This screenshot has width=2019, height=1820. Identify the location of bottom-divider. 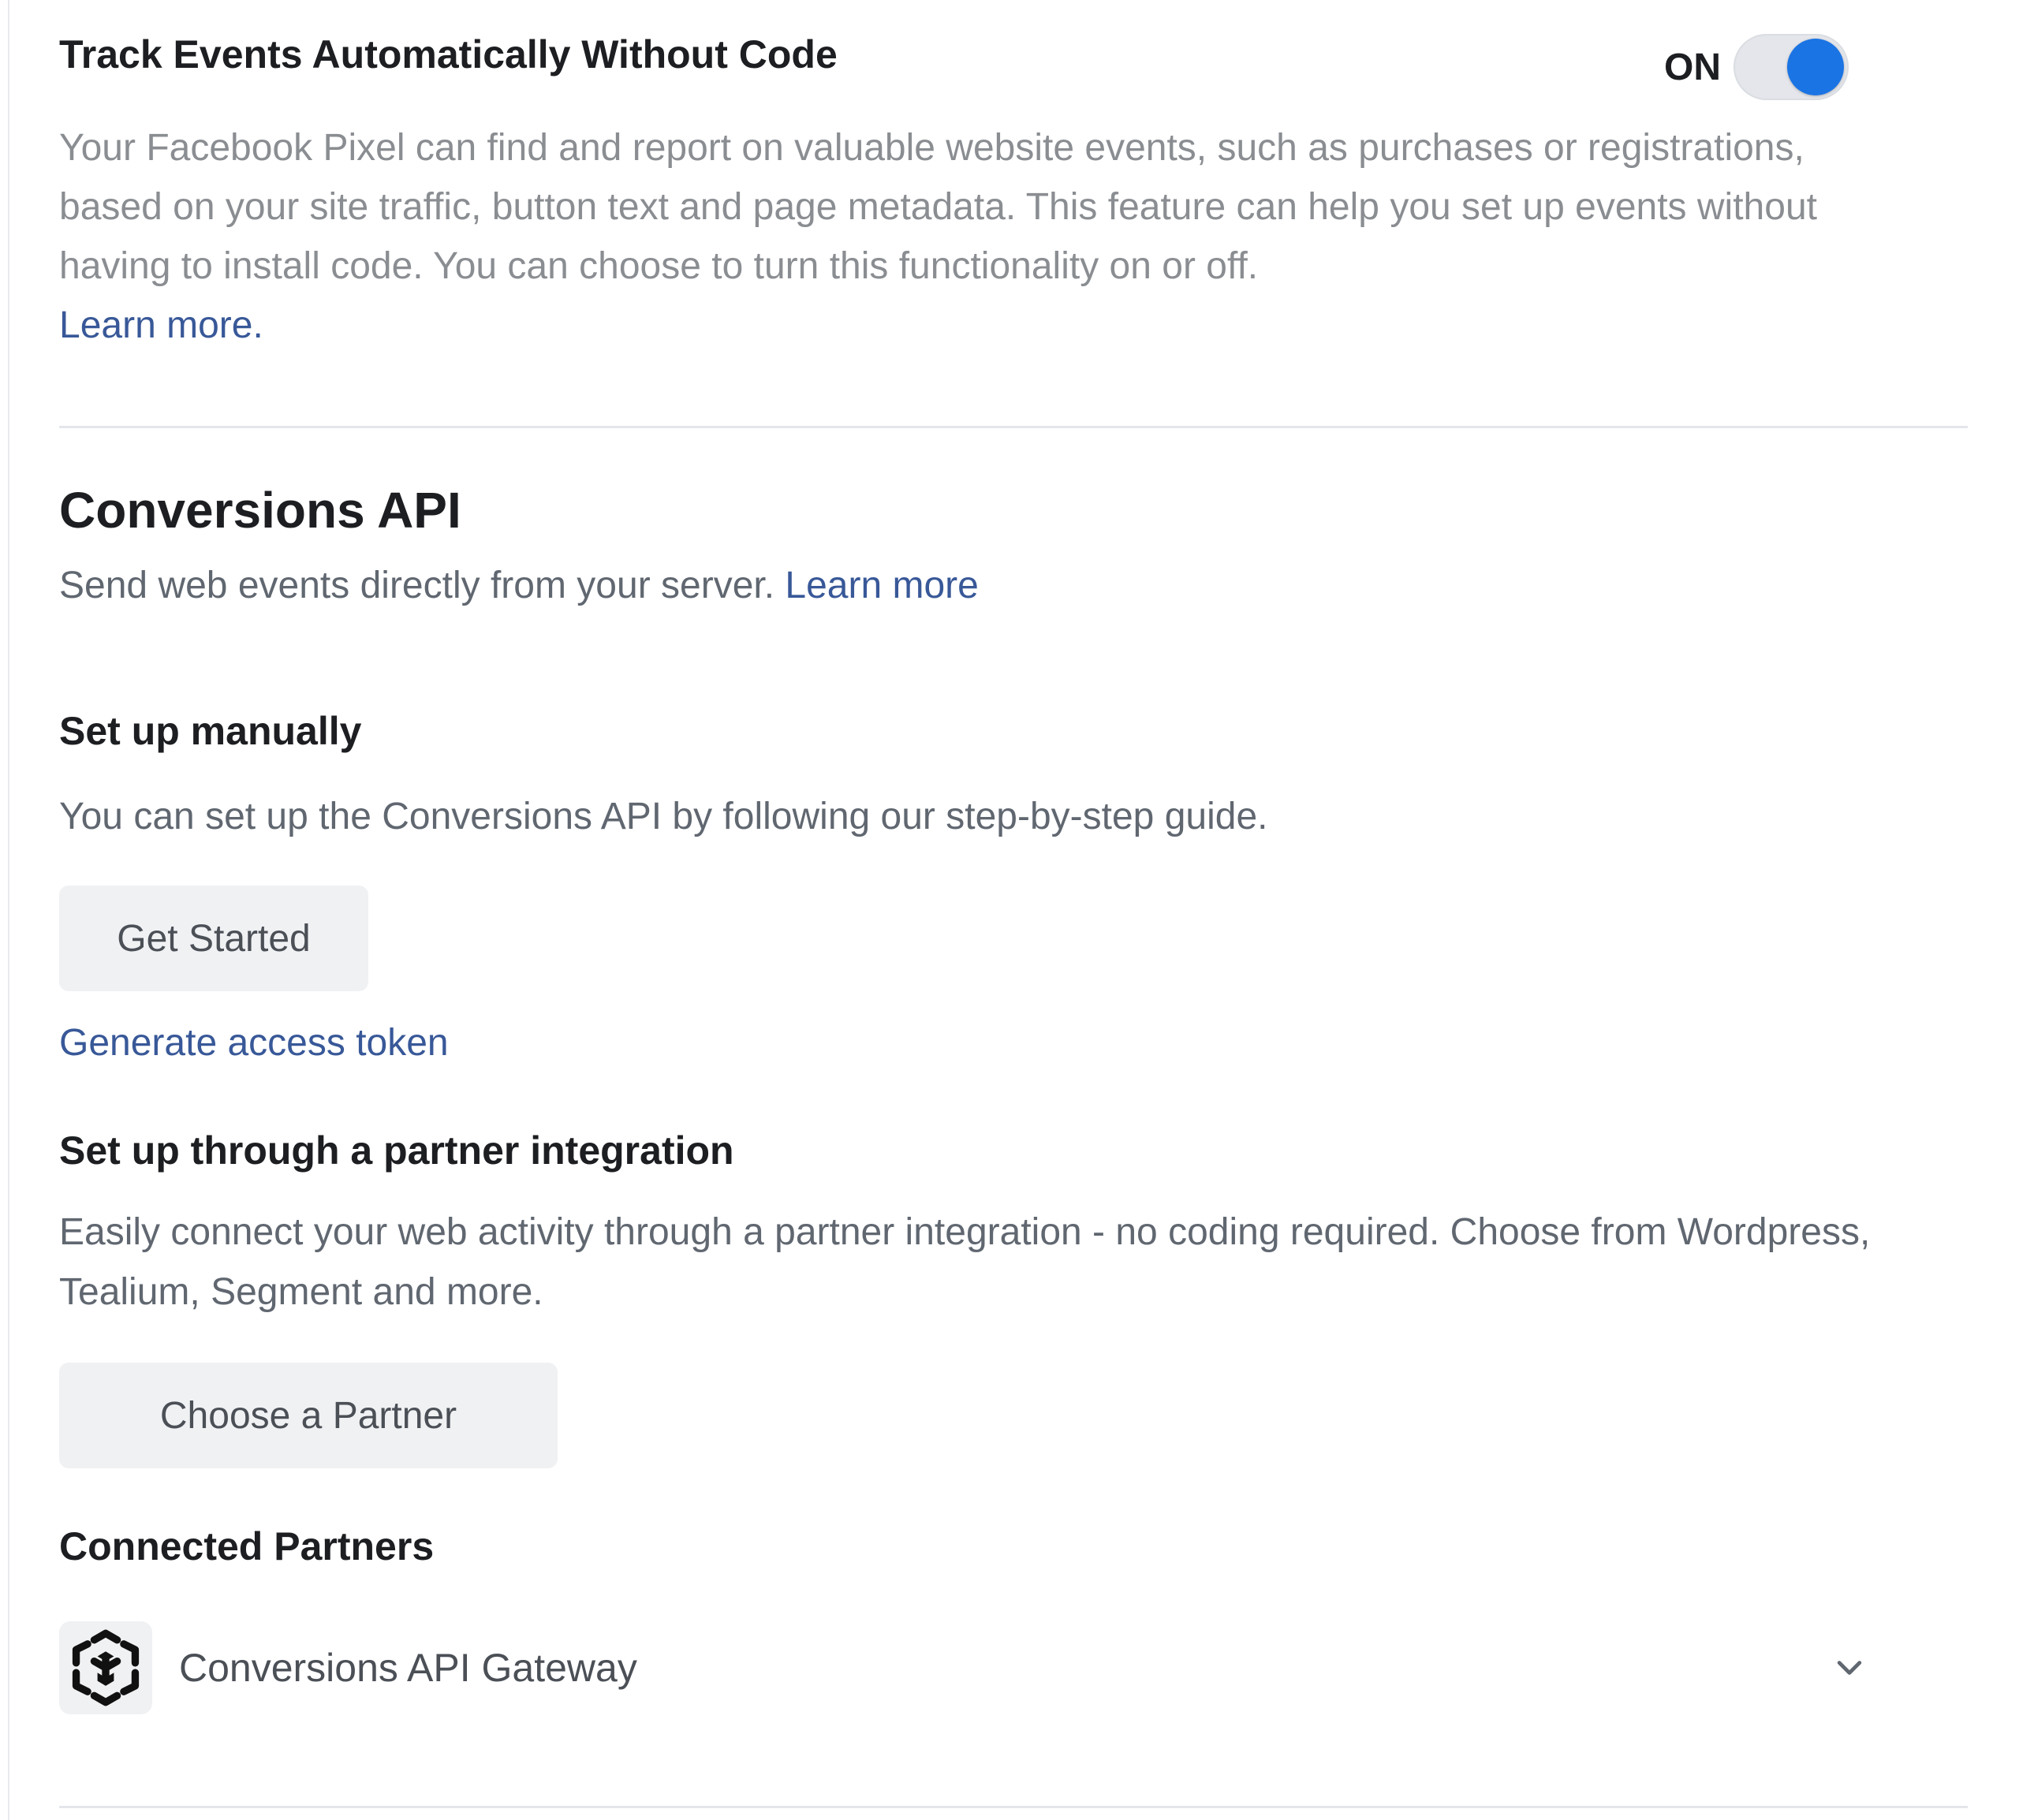
(1013, 1807).